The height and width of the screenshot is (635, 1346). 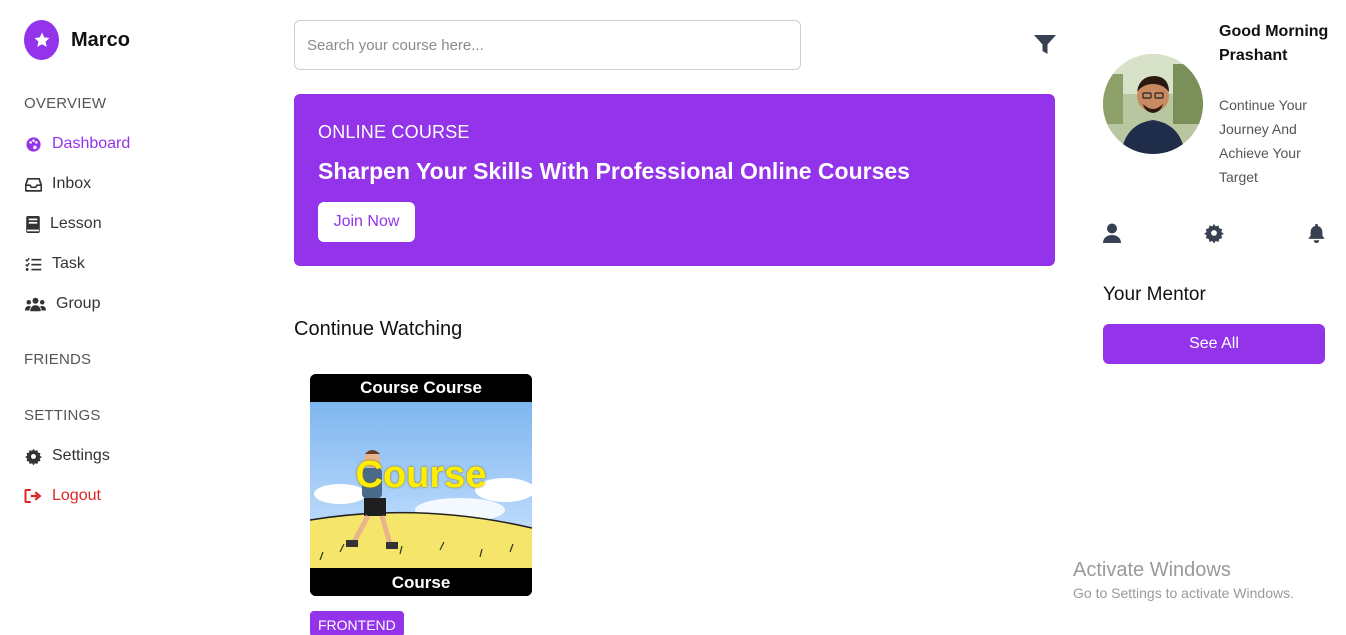 I want to click on search-input, so click(x=547, y=45).